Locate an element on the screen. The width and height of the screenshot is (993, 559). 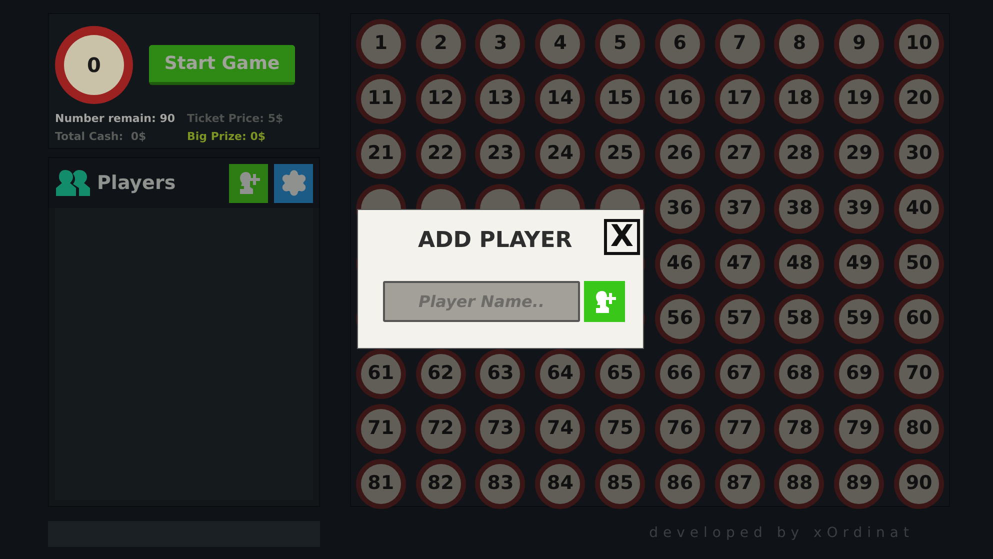
add-player-confirm-button is located at coordinates (604, 301).